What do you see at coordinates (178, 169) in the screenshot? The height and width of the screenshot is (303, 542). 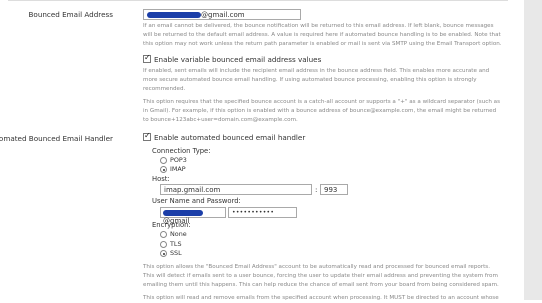 I see `radio-imap-label: IMAP` at bounding box center [178, 169].